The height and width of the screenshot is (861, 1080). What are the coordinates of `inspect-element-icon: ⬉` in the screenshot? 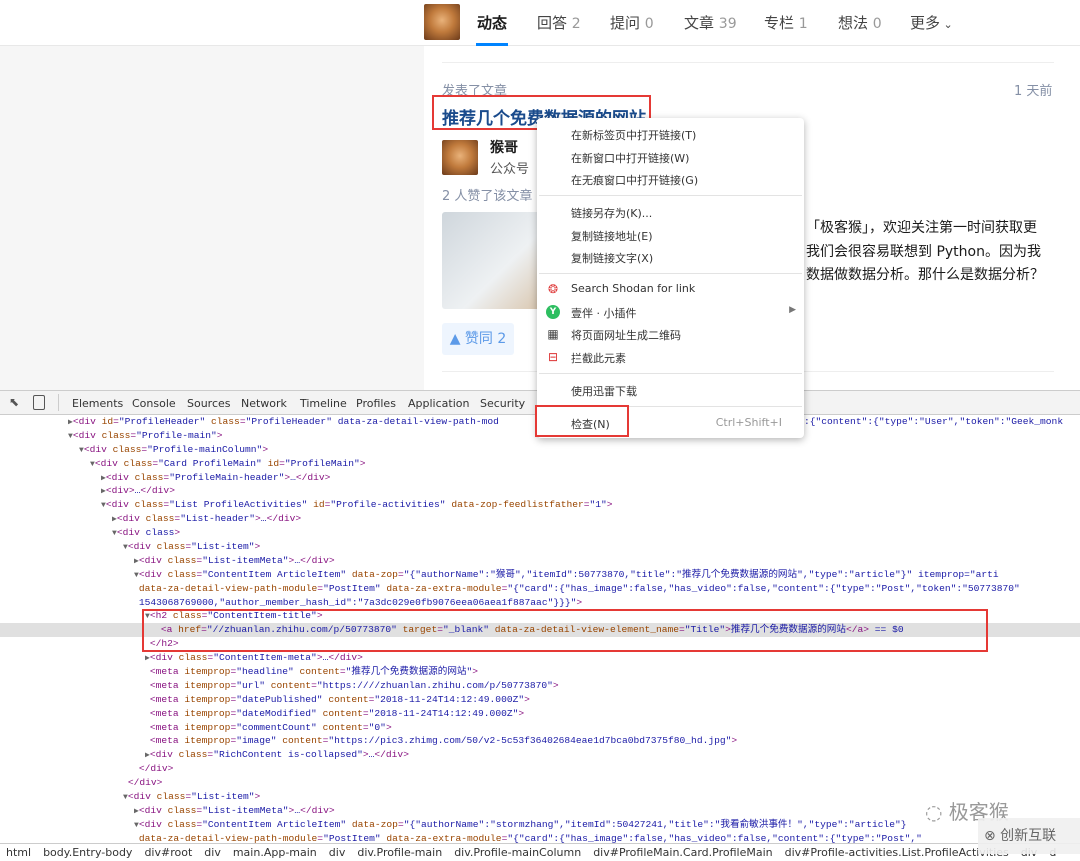 It's located at (14, 402).